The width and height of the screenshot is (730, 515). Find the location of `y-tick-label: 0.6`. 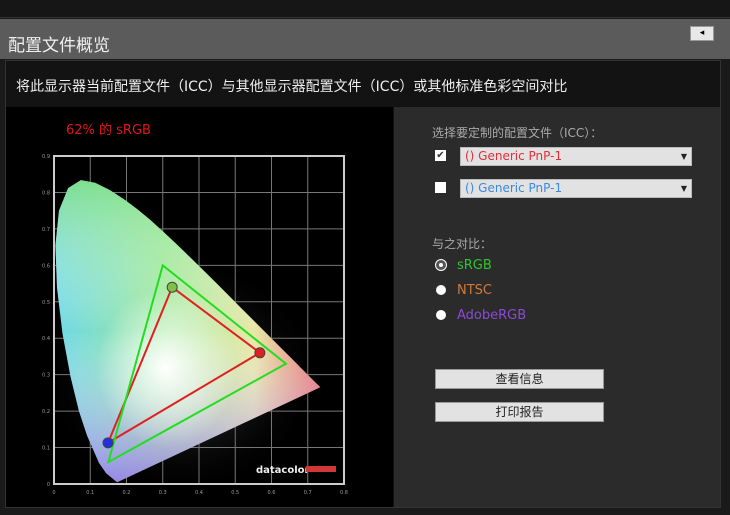

y-tick-label: 0.6 is located at coordinates (46, 266).